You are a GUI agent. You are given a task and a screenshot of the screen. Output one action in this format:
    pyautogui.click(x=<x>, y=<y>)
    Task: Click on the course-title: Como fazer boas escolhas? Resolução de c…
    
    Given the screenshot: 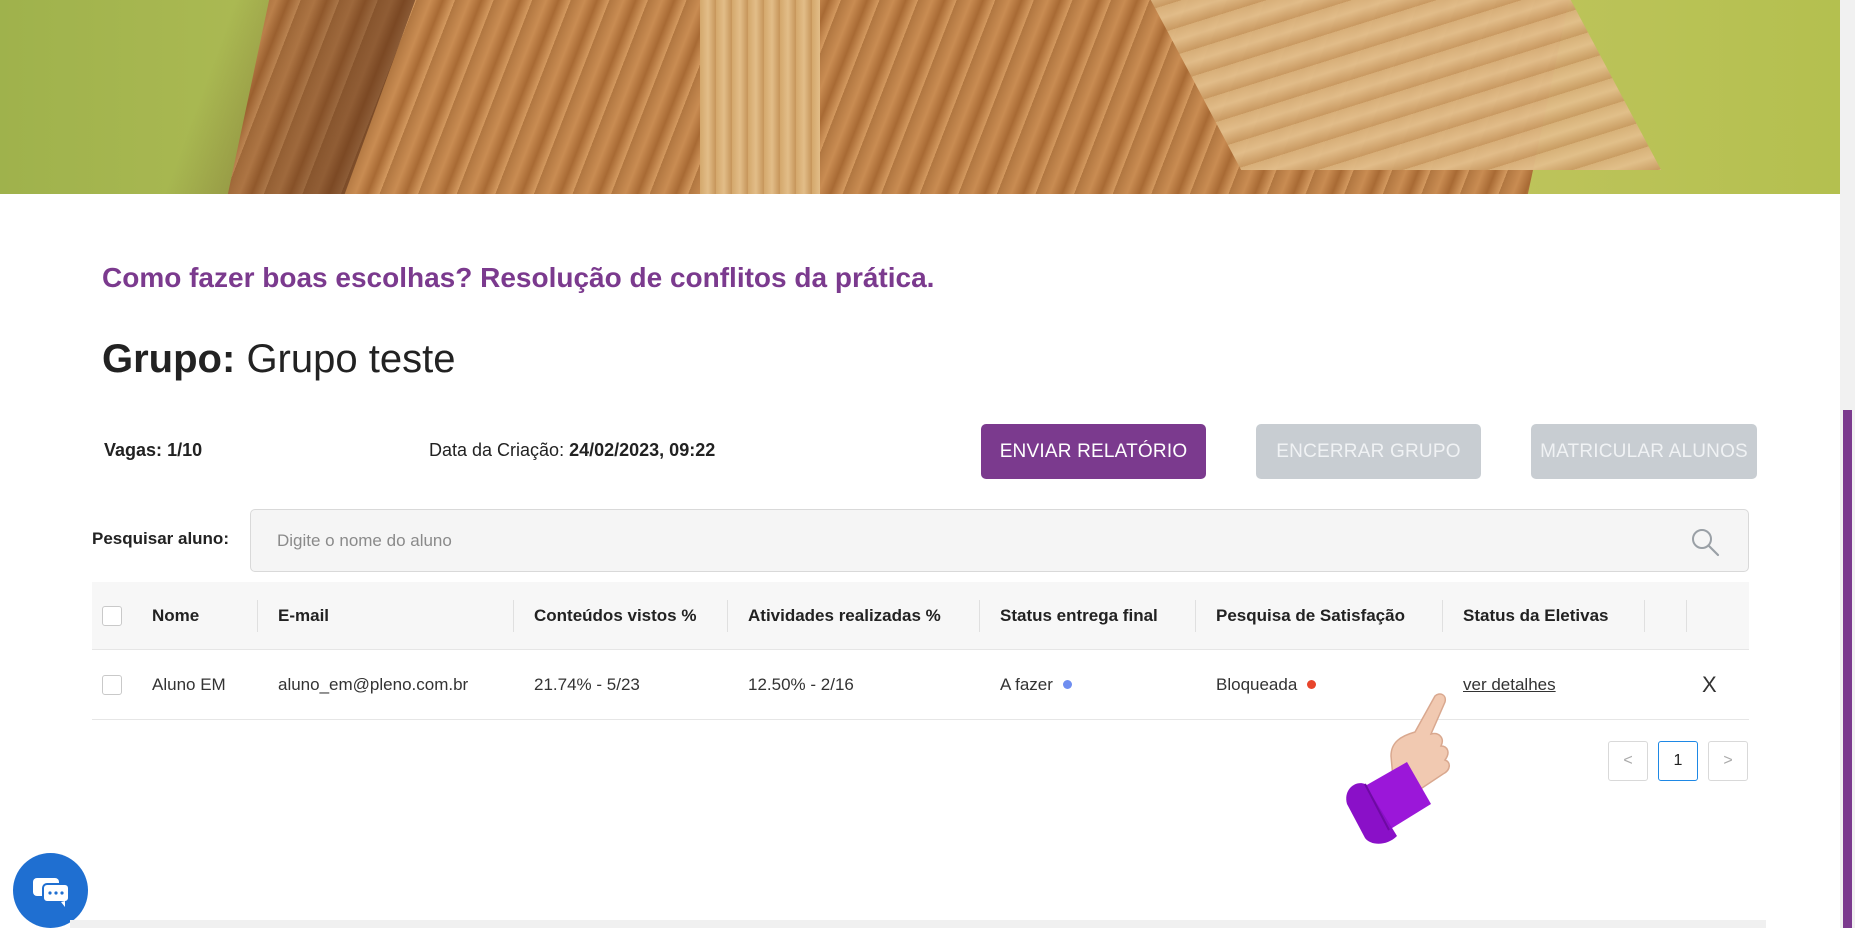 What is the action you would take?
    pyautogui.click(x=518, y=277)
    